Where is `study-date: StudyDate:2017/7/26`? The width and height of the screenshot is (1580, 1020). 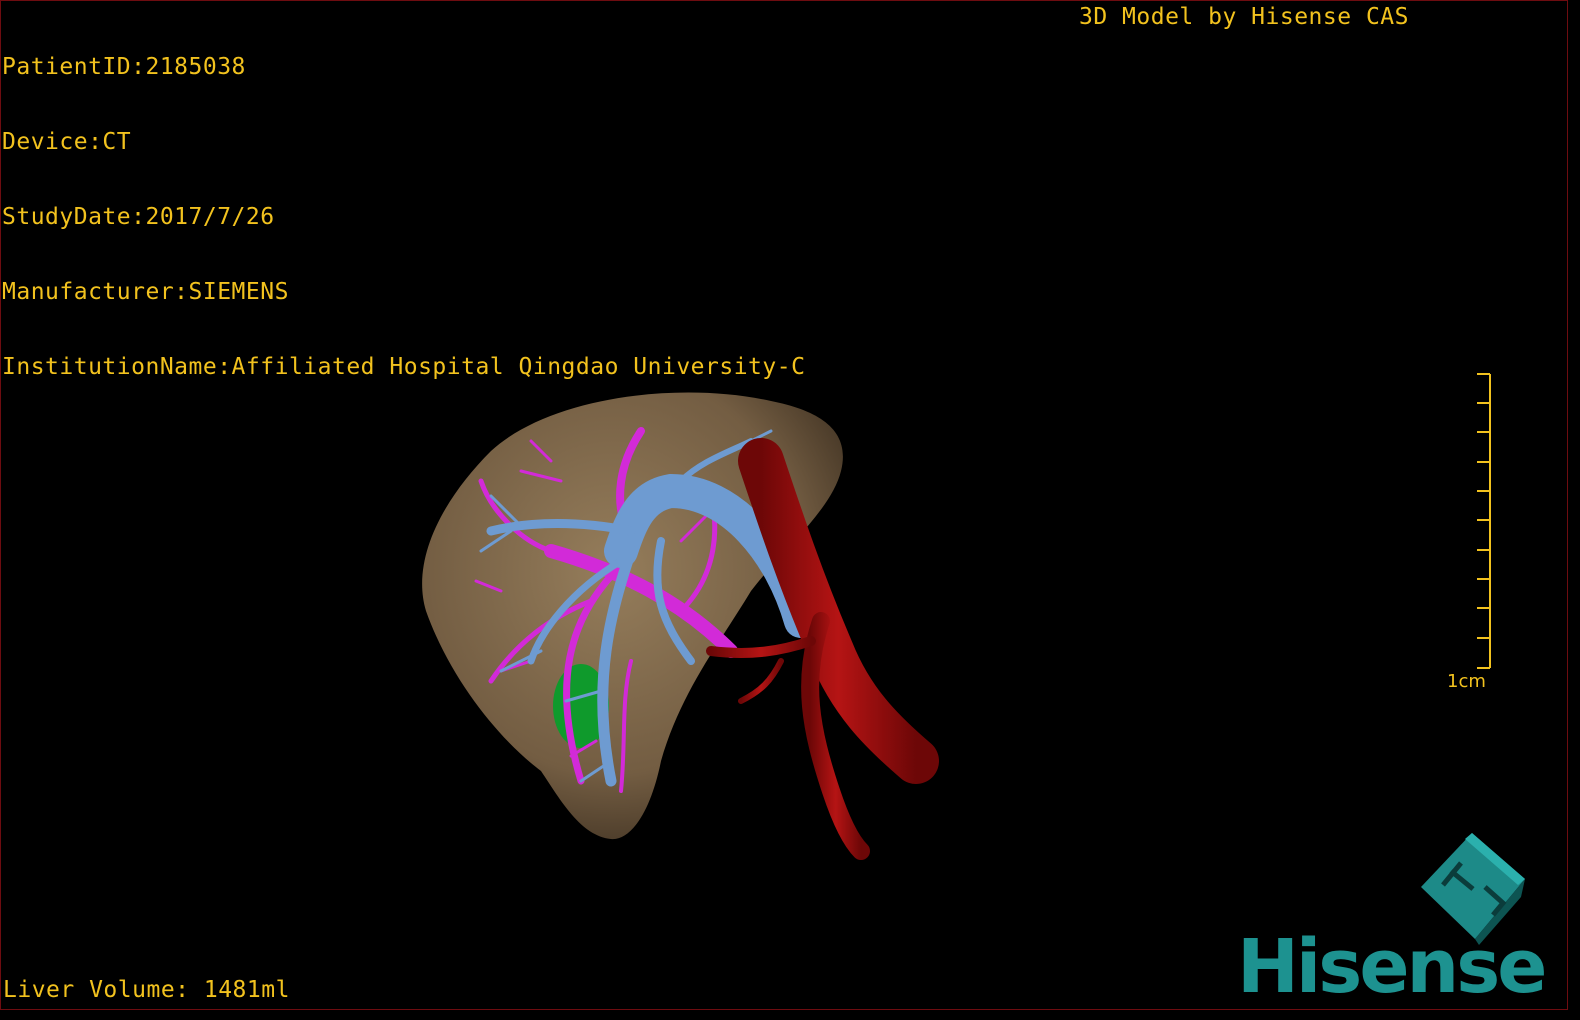
study-date: StudyDate:2017/7/26 is located at coordinates (138, 217).